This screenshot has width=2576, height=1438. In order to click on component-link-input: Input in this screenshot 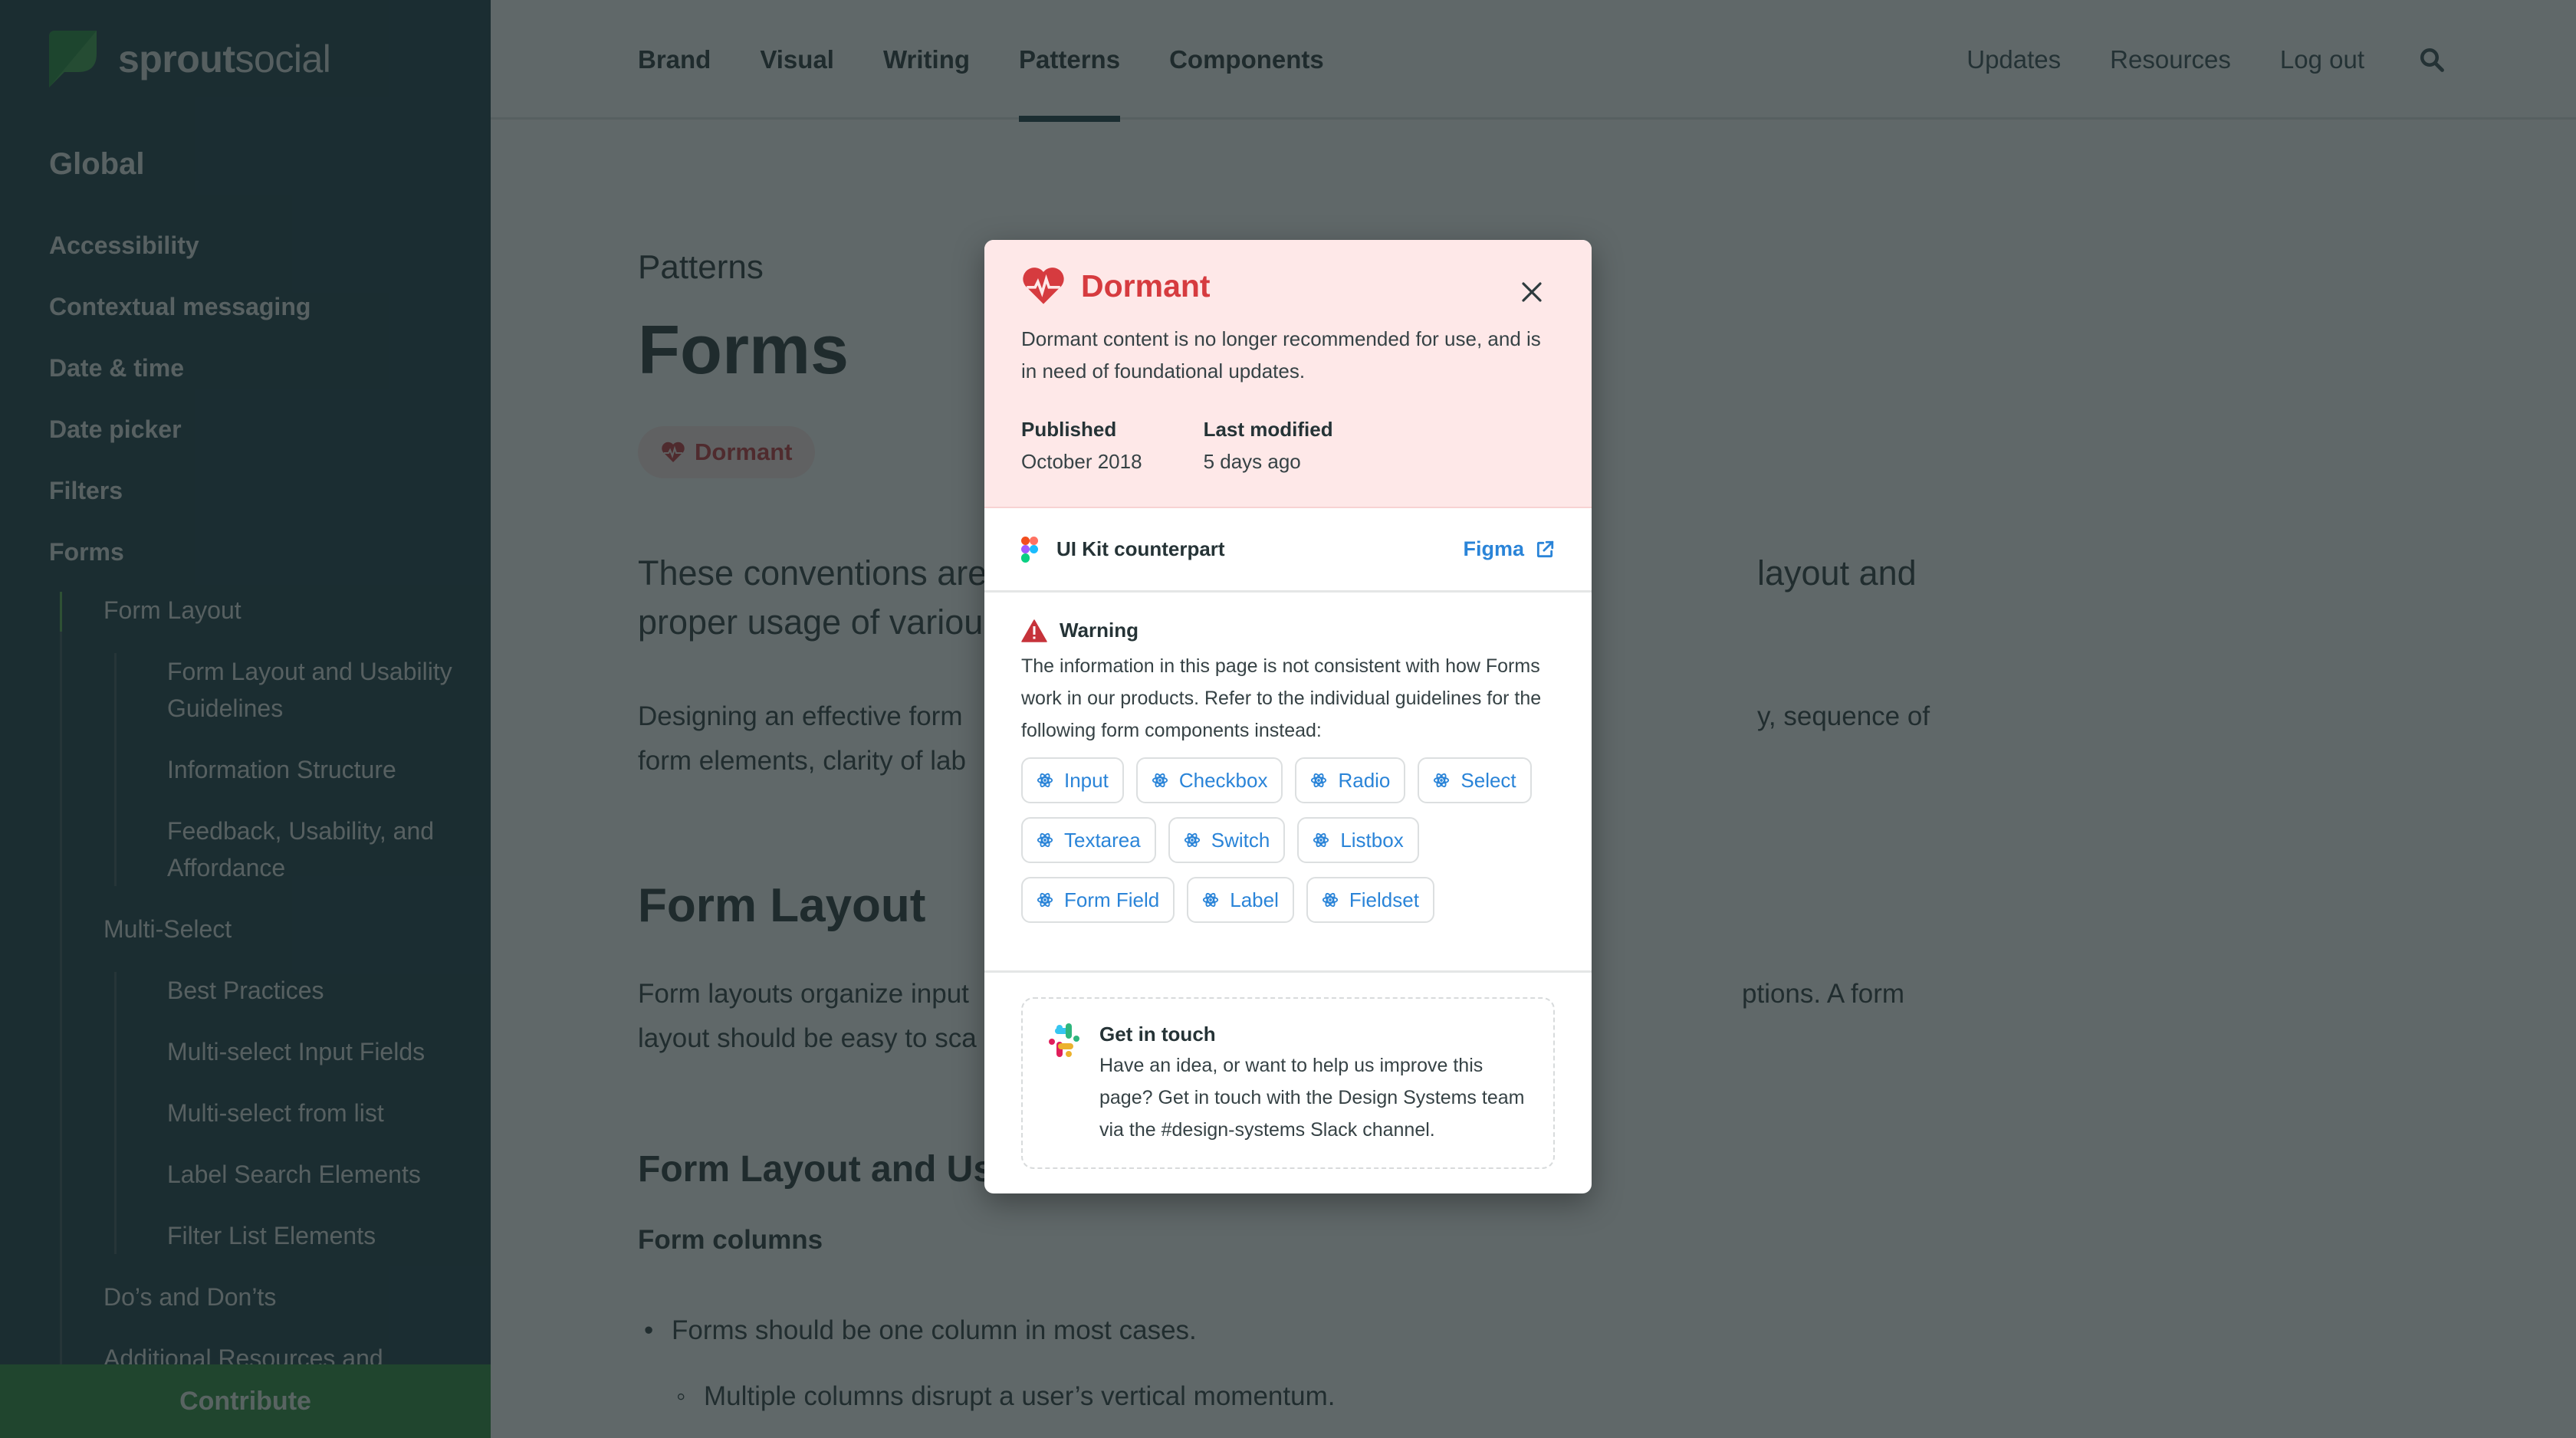, I will do `click(1073, 780)`.